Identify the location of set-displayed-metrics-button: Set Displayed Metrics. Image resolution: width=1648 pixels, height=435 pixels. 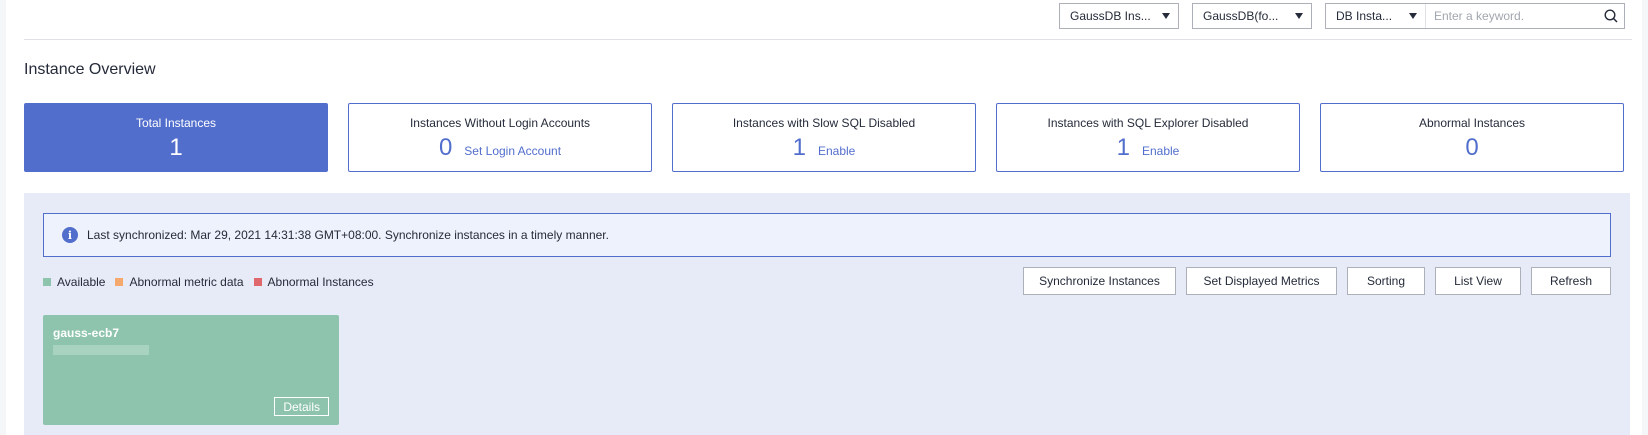
(1261, 281).